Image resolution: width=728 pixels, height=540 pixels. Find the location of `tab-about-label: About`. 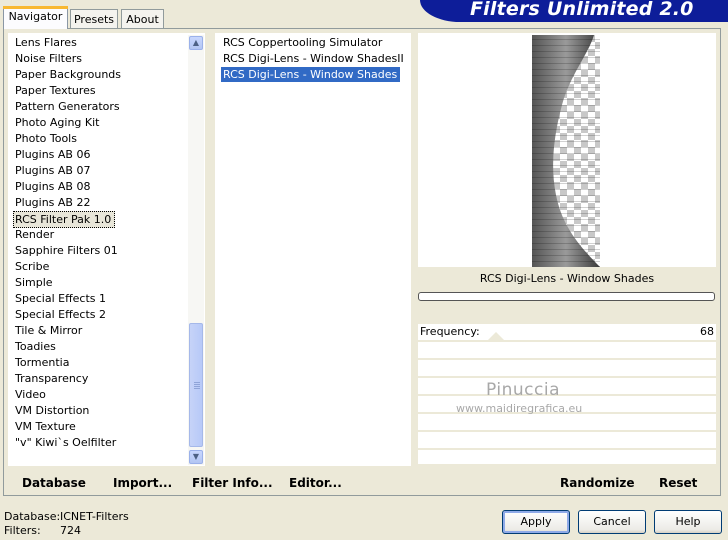

tab-about-label: About is located at coordinates (142, 19).